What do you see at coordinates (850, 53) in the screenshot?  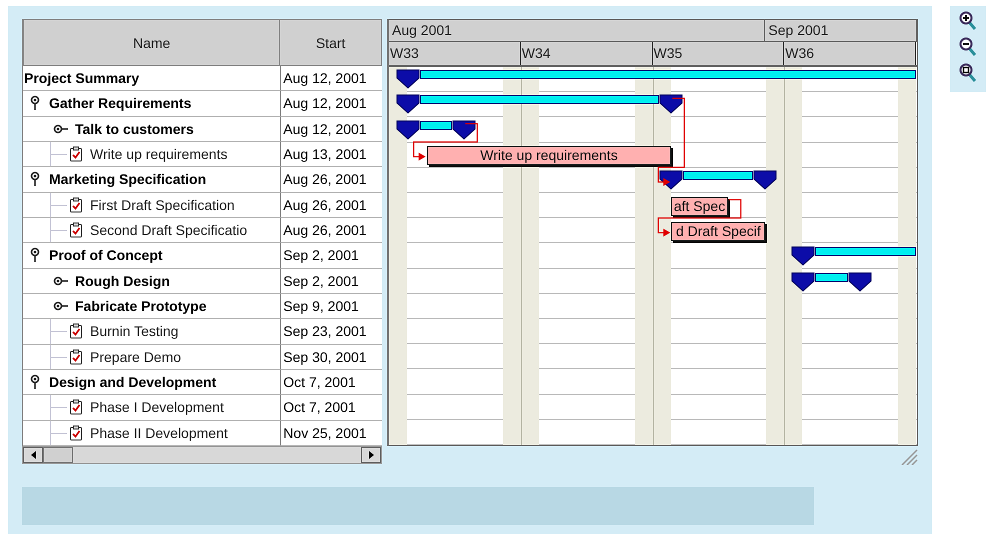 I see `week-header: W36` at bounding box center [850, 53].